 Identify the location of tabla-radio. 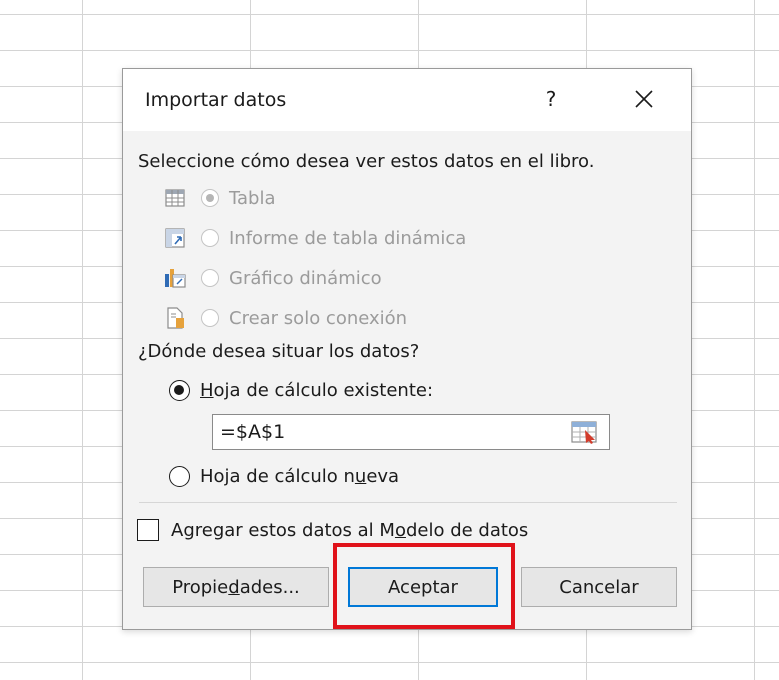
(210, 198).